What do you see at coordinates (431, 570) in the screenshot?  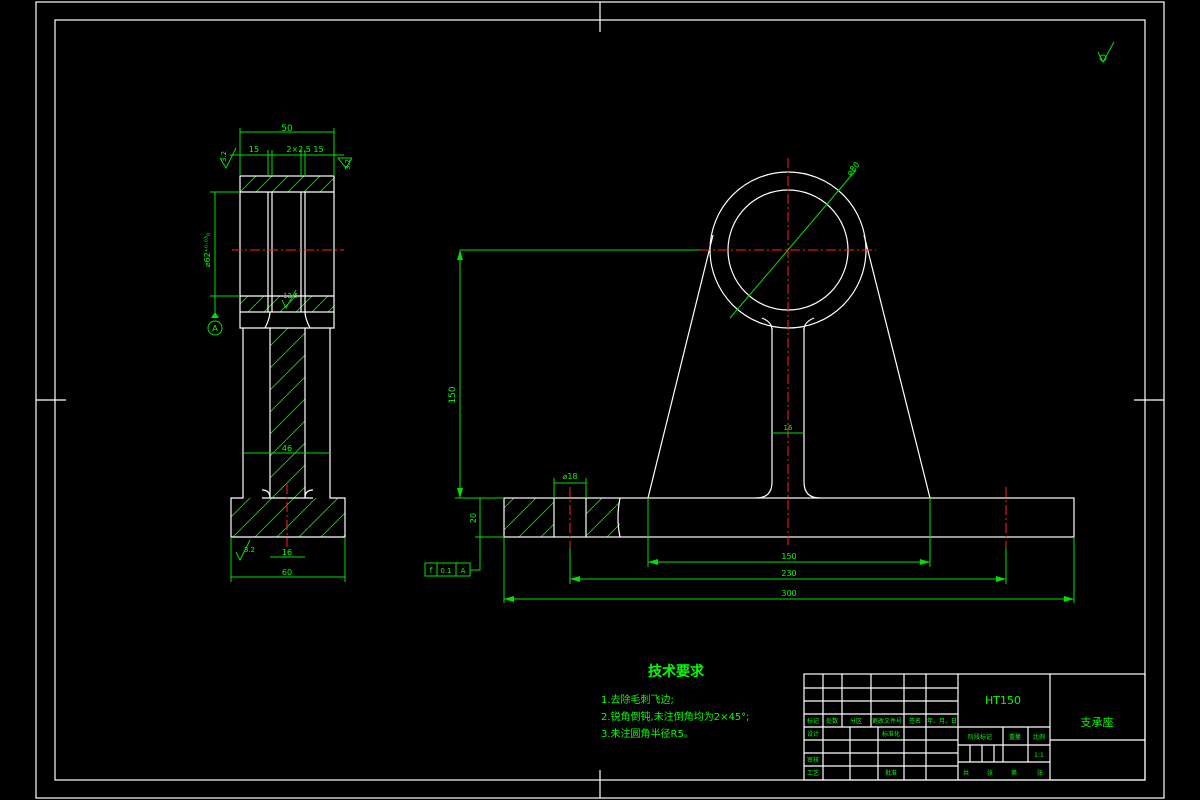 I see `fcf-symbol: f` at bounding box center [431, 570].